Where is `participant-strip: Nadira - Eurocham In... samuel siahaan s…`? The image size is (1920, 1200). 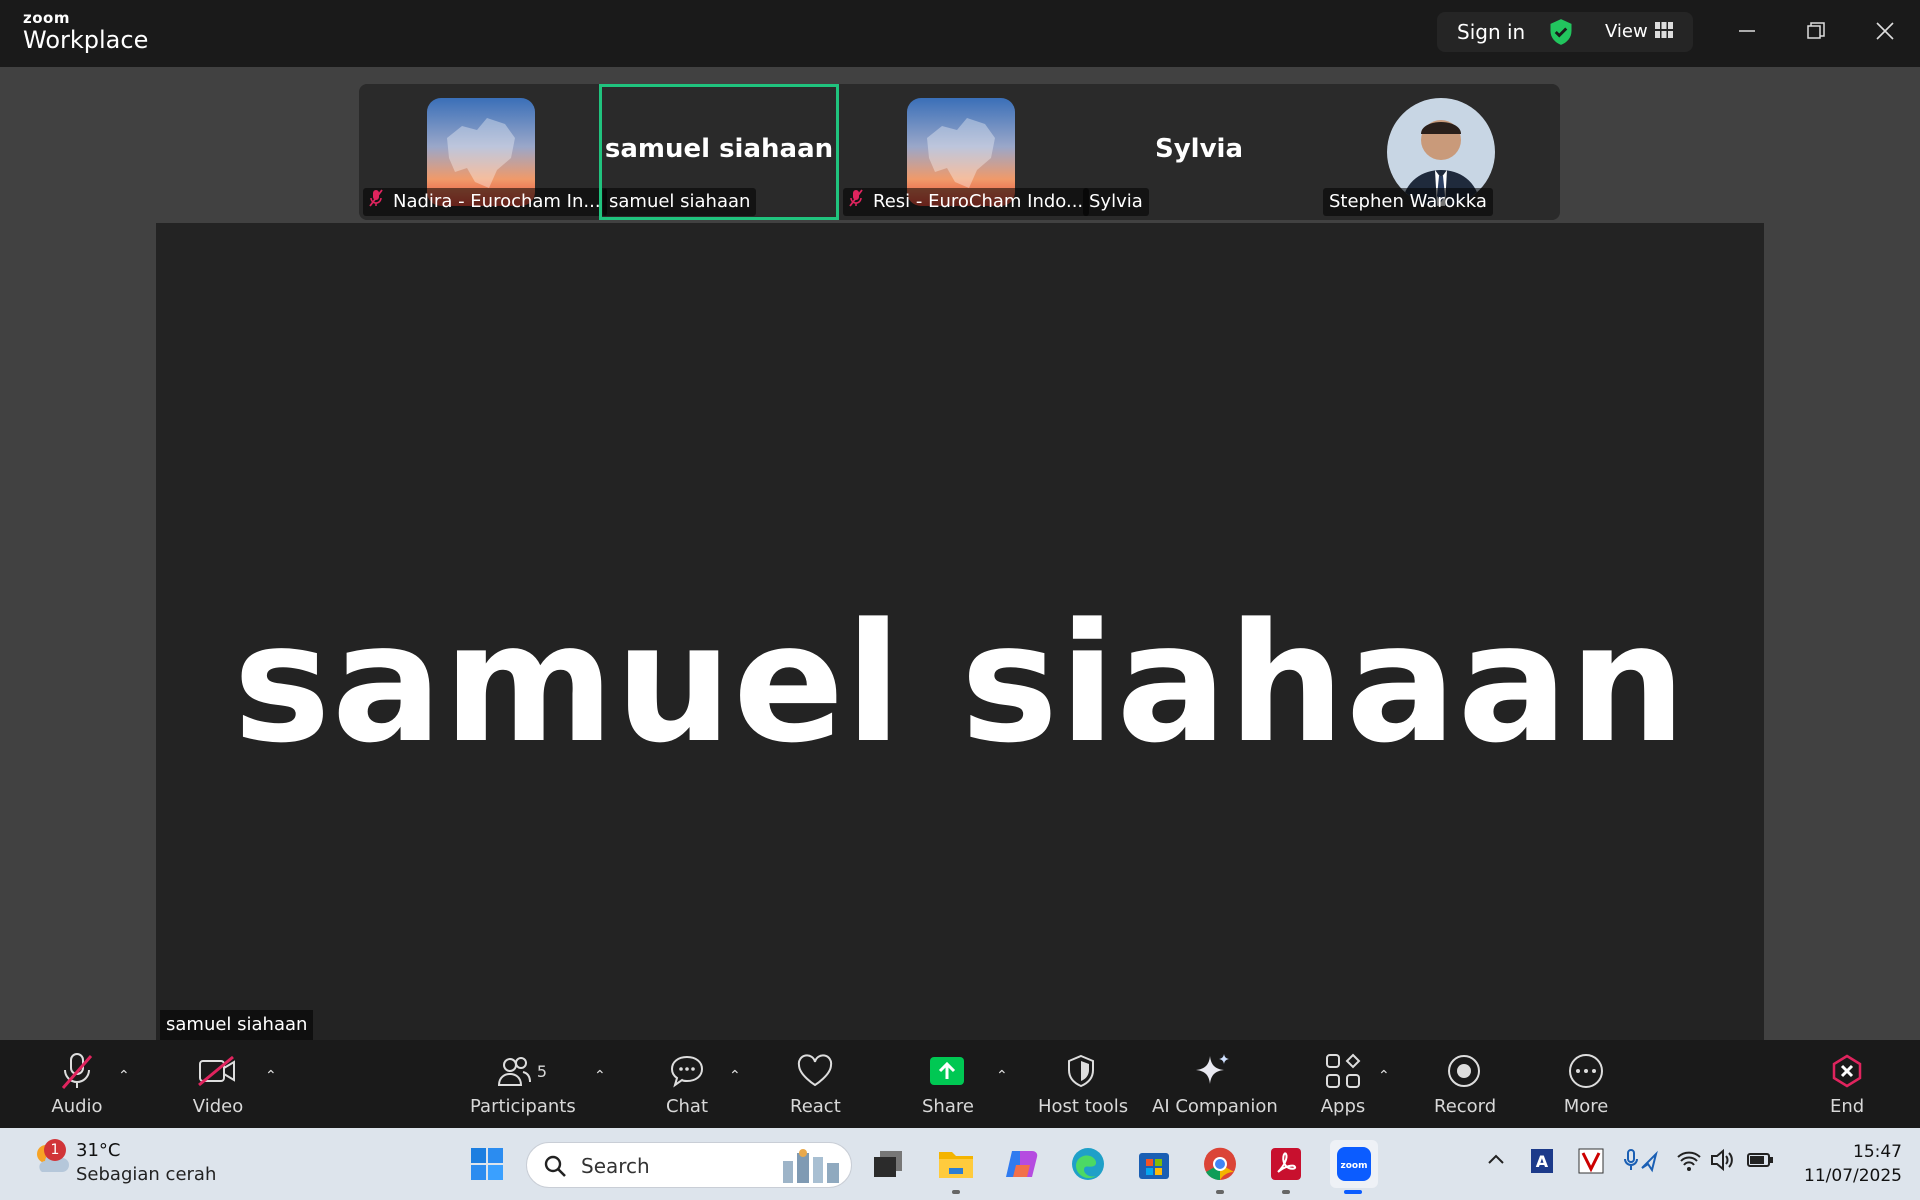
participant-strip: Nadira - Eurocham In... samuel siahaan s… is located at coordinates (959, 152).